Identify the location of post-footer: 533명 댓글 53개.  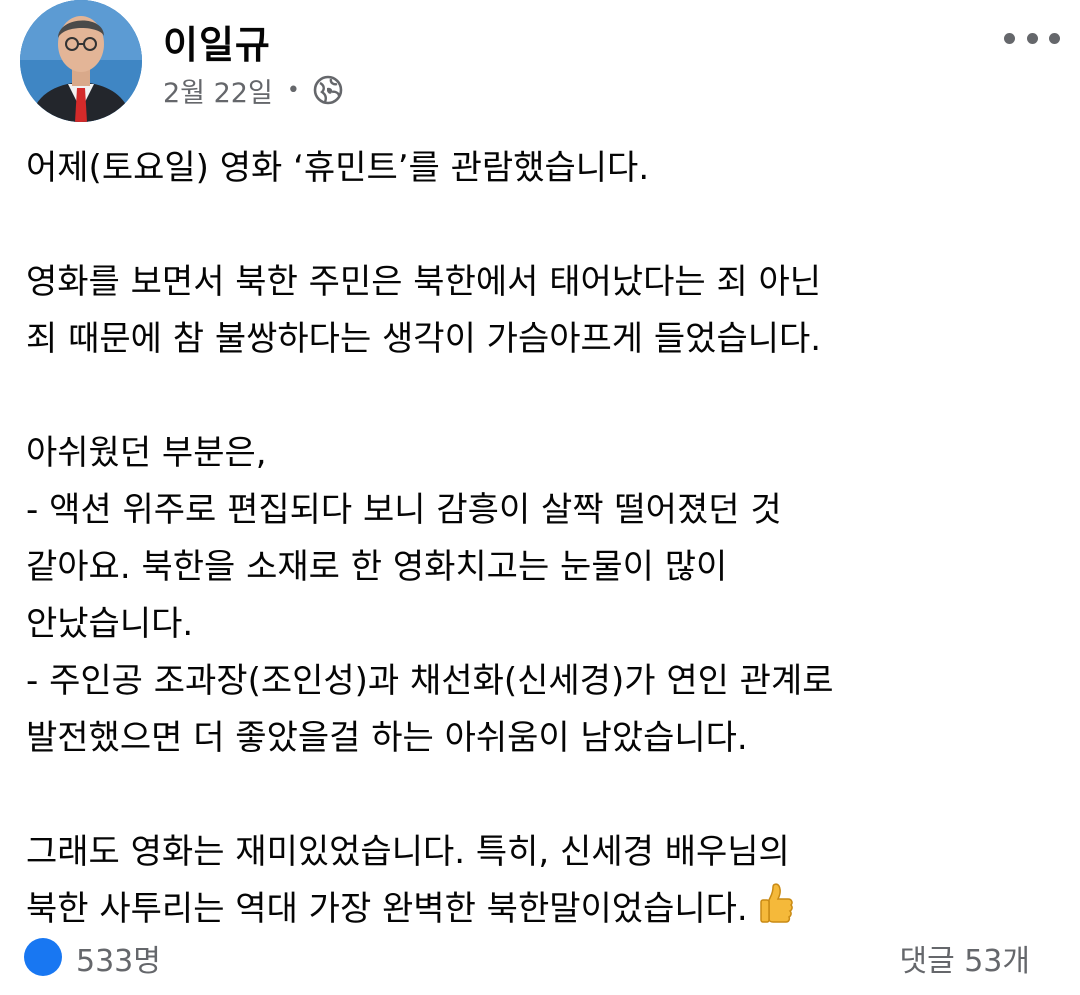
(540, 954).